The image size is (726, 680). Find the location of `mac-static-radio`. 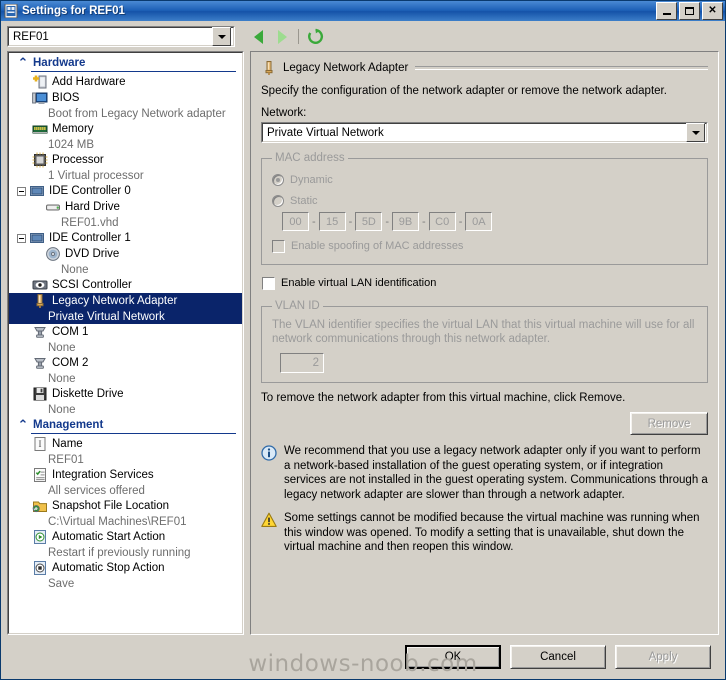

mac-static-radio is located at coordinates (278, 200).